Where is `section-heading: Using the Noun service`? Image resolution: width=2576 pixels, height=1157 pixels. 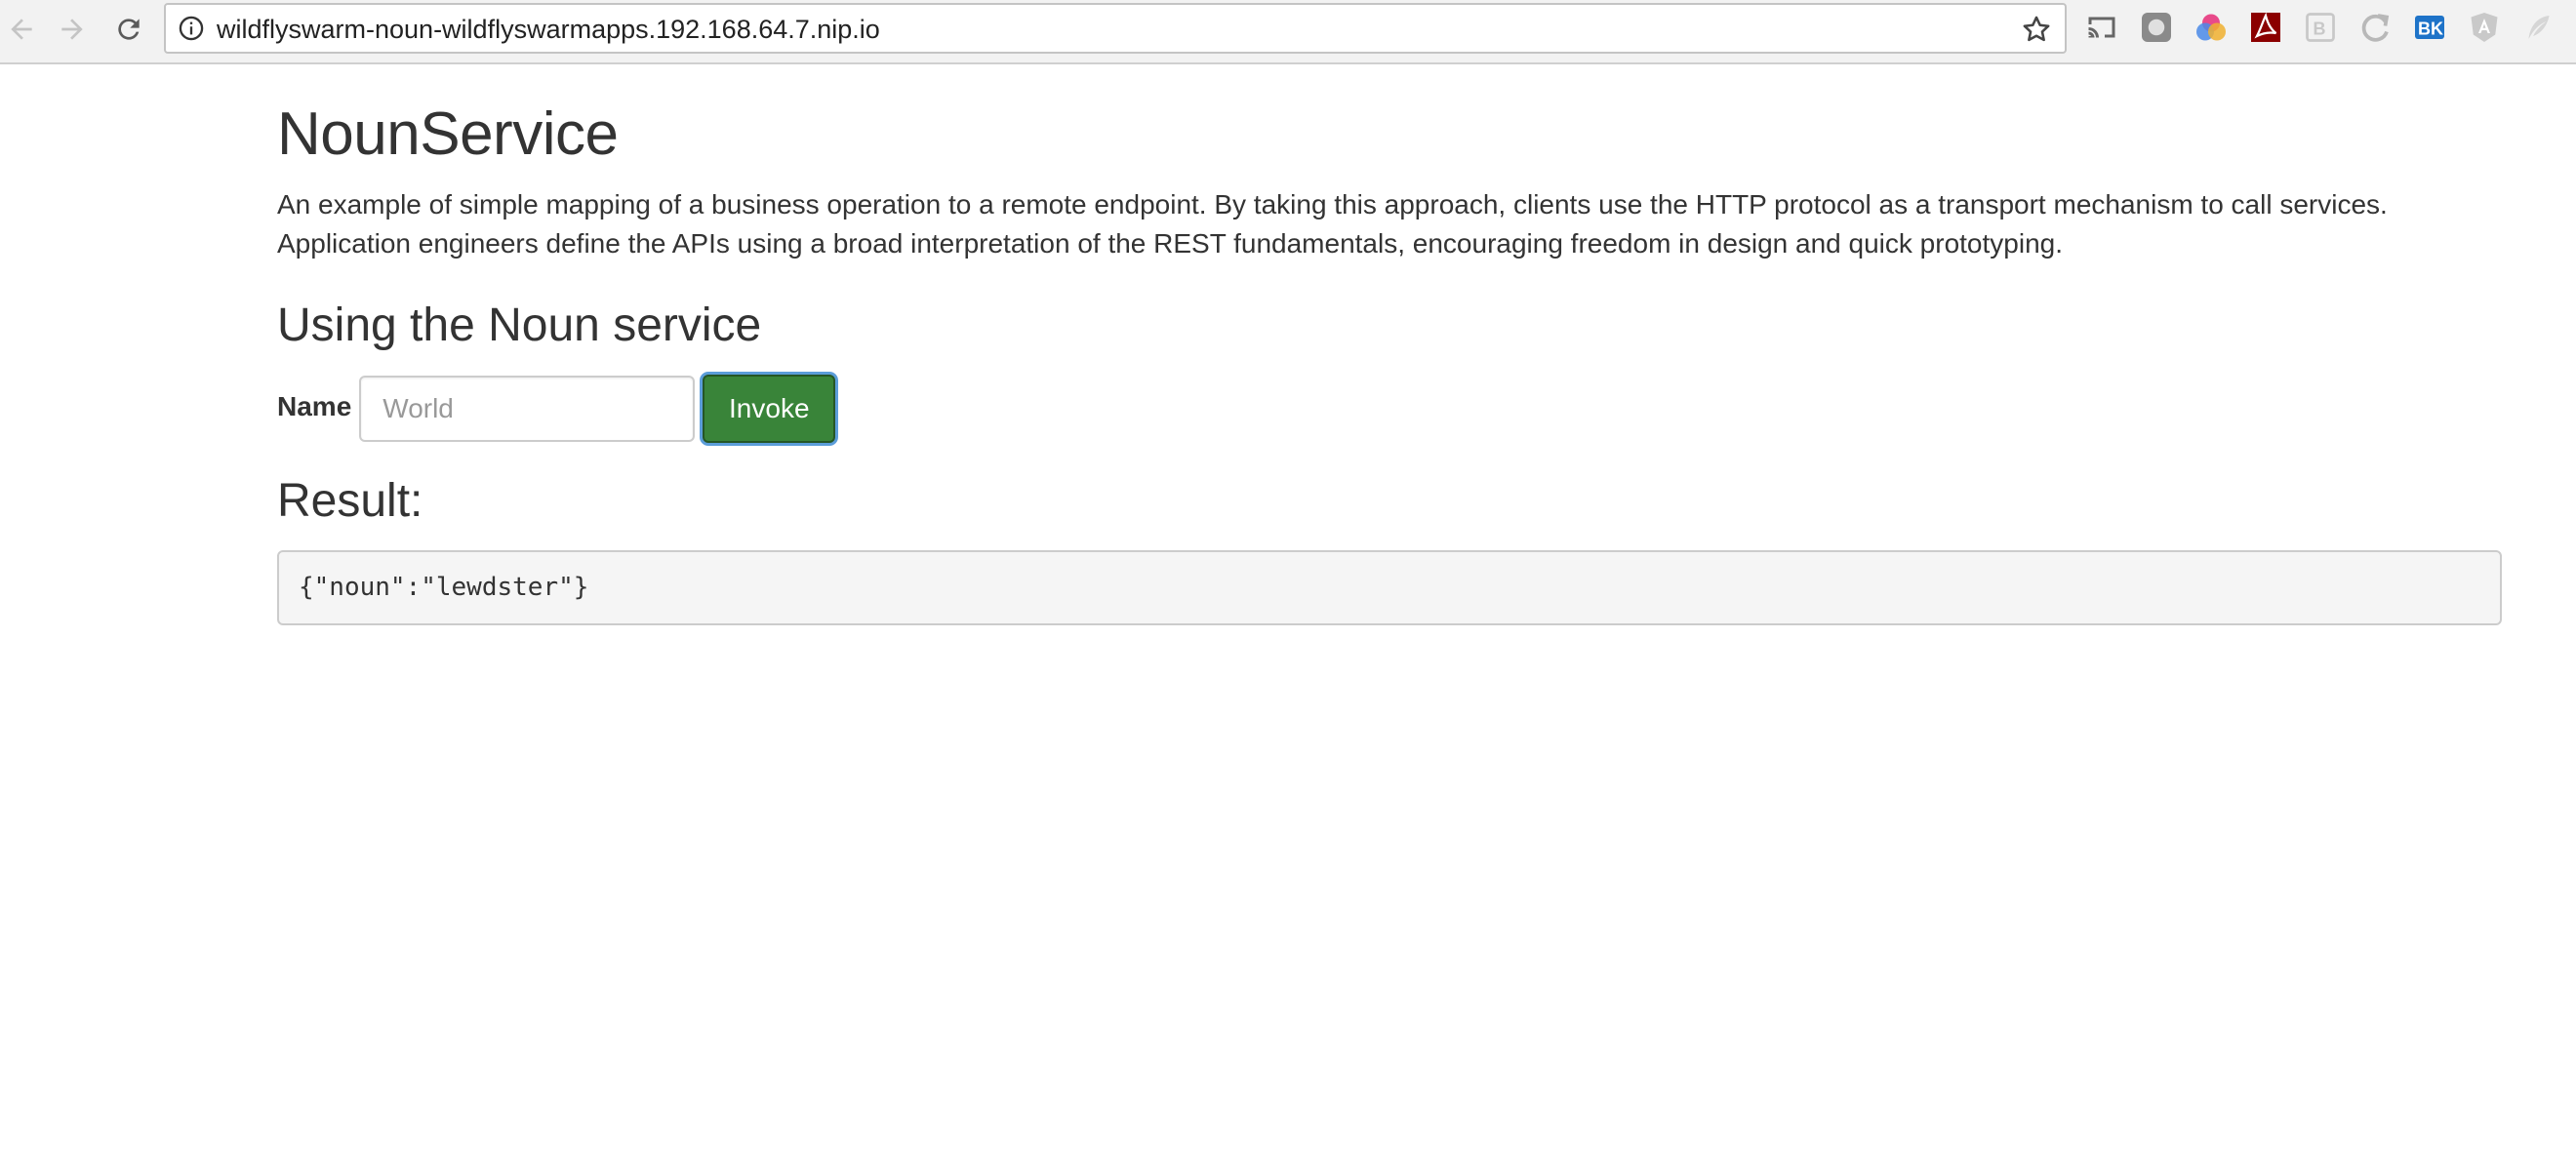
section-heading: Using the Noun service is located at coordinates (519, 325).